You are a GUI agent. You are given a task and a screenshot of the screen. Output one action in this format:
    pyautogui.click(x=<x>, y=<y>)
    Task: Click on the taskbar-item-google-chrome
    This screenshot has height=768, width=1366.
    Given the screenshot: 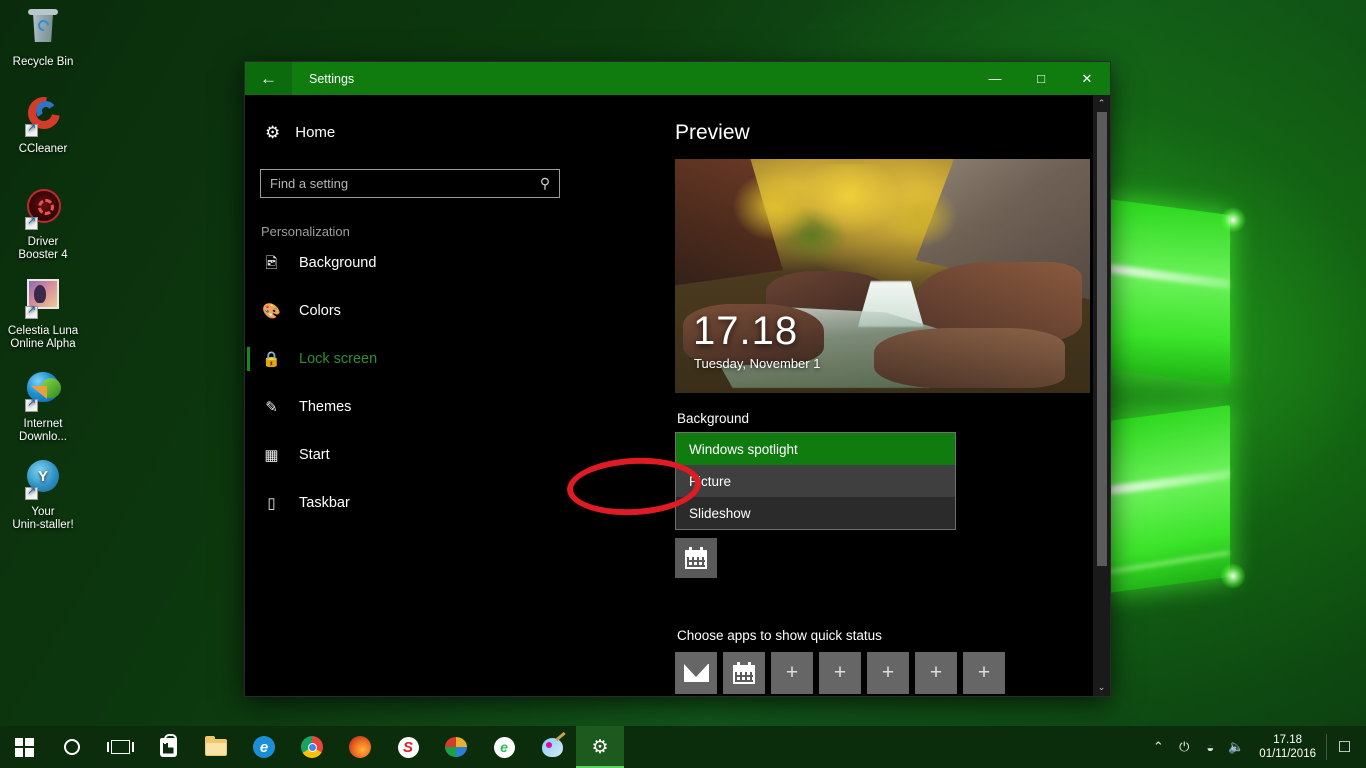 What is the action you would take?
    pyautogui.click(x=312, y=747)
    